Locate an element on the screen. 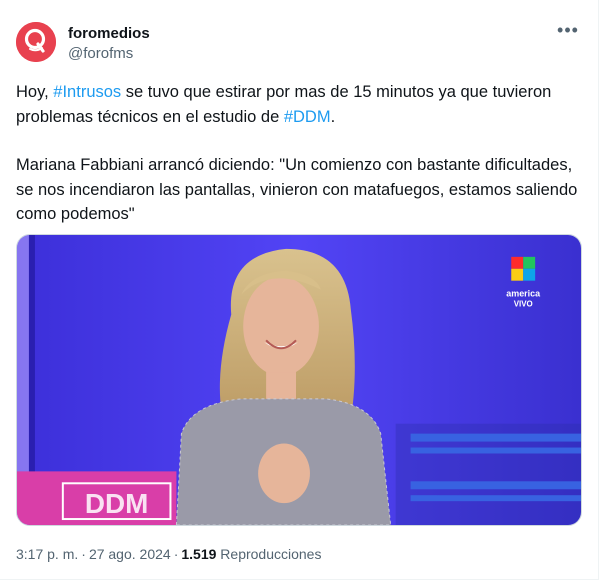 The image size is (599, 580). tweet-date: 27 ago. 2024 is located at coordinates (130, 554).